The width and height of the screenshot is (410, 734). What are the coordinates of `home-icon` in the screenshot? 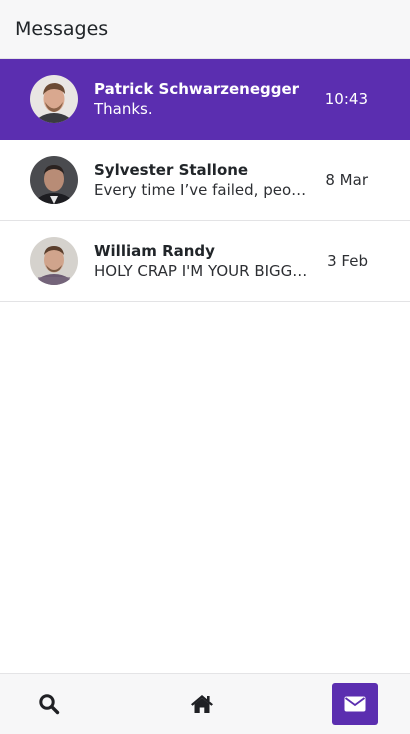 It's located at (202, 704).